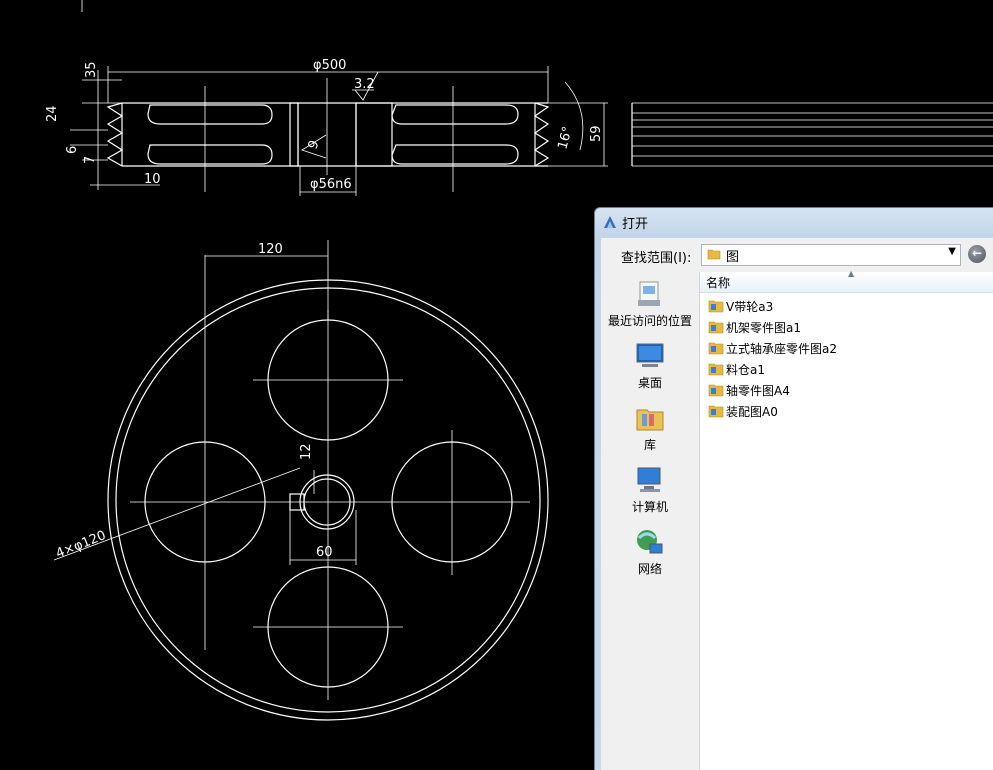  Describe the element at coordinates (952, 251) in the screenshot. I see `chevron-down-icon: ▼` at that location.